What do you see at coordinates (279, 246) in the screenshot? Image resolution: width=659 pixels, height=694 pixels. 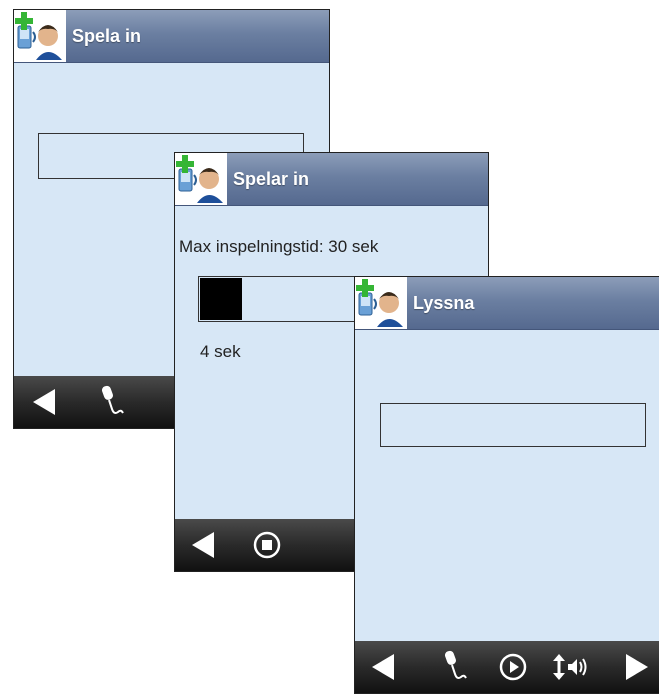 I see `max-time-label: Max inspelningstid: 30 sek` at bounding box center [279, 246].